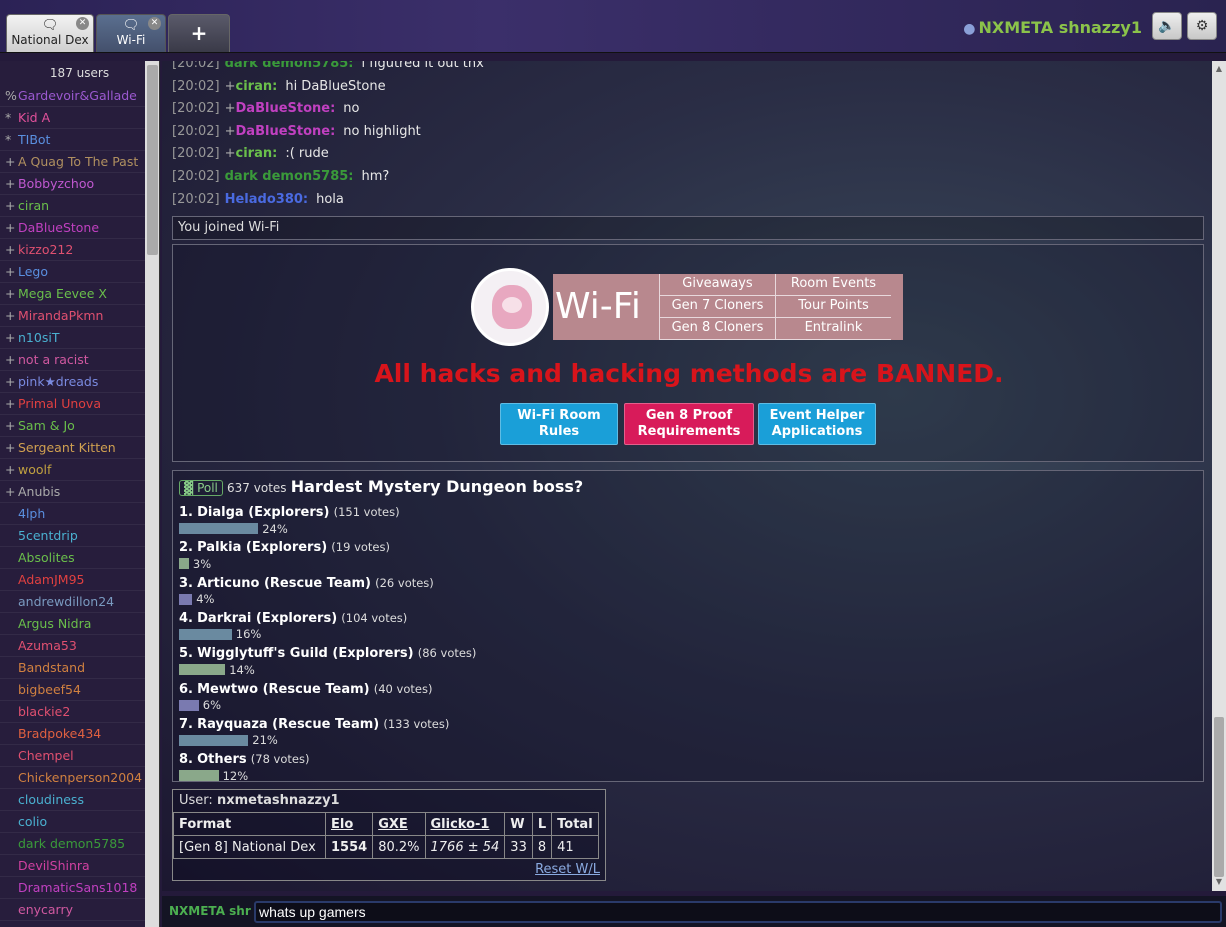 This screenshot has height=927, width=1226. I want to click on poll-badge: ▓ Poll, so click(201, 488).